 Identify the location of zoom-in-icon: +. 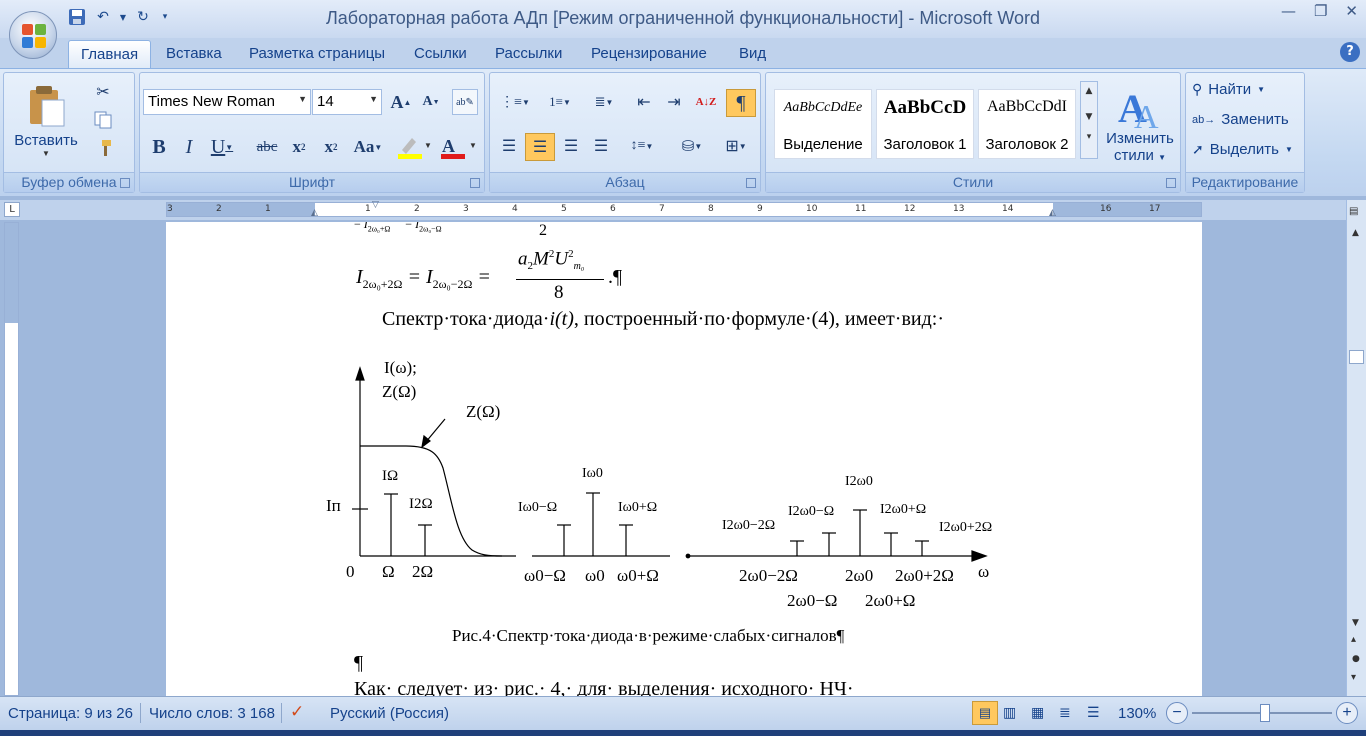
(1347, 713).